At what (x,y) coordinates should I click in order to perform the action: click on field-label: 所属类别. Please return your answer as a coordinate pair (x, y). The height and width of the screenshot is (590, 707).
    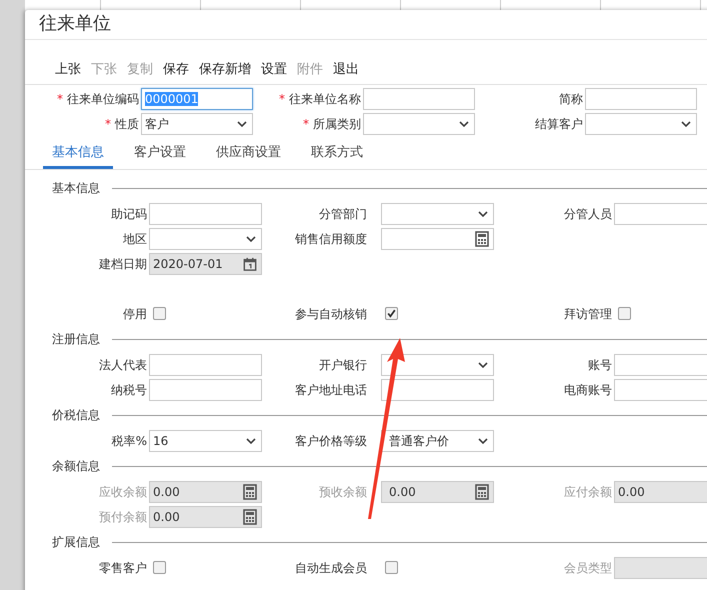
    Looking at the image, I should click on (337, 123).